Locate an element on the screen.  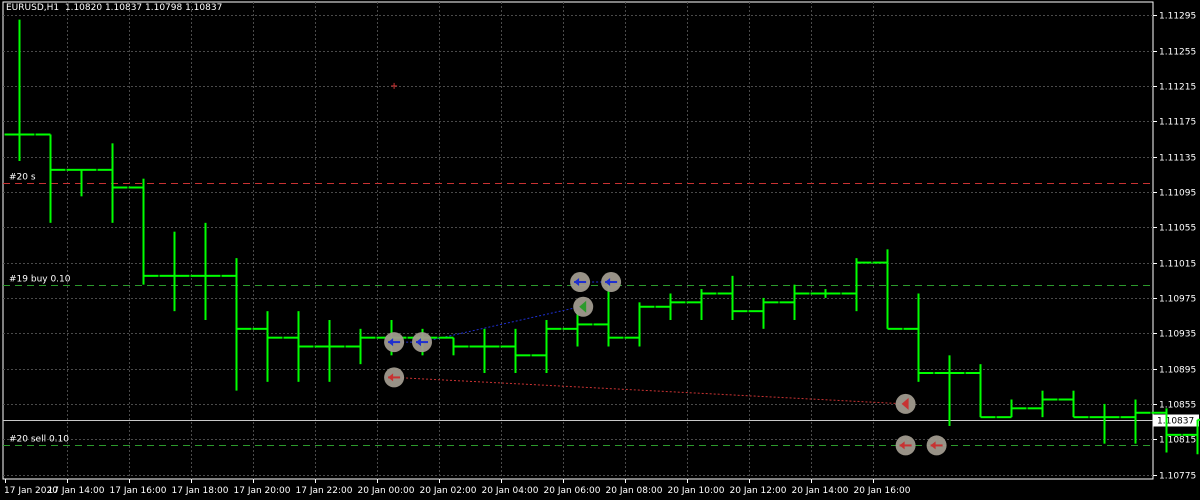
x-tick-label: 20 Jan 10:00 is located at coordinates (696, 491).